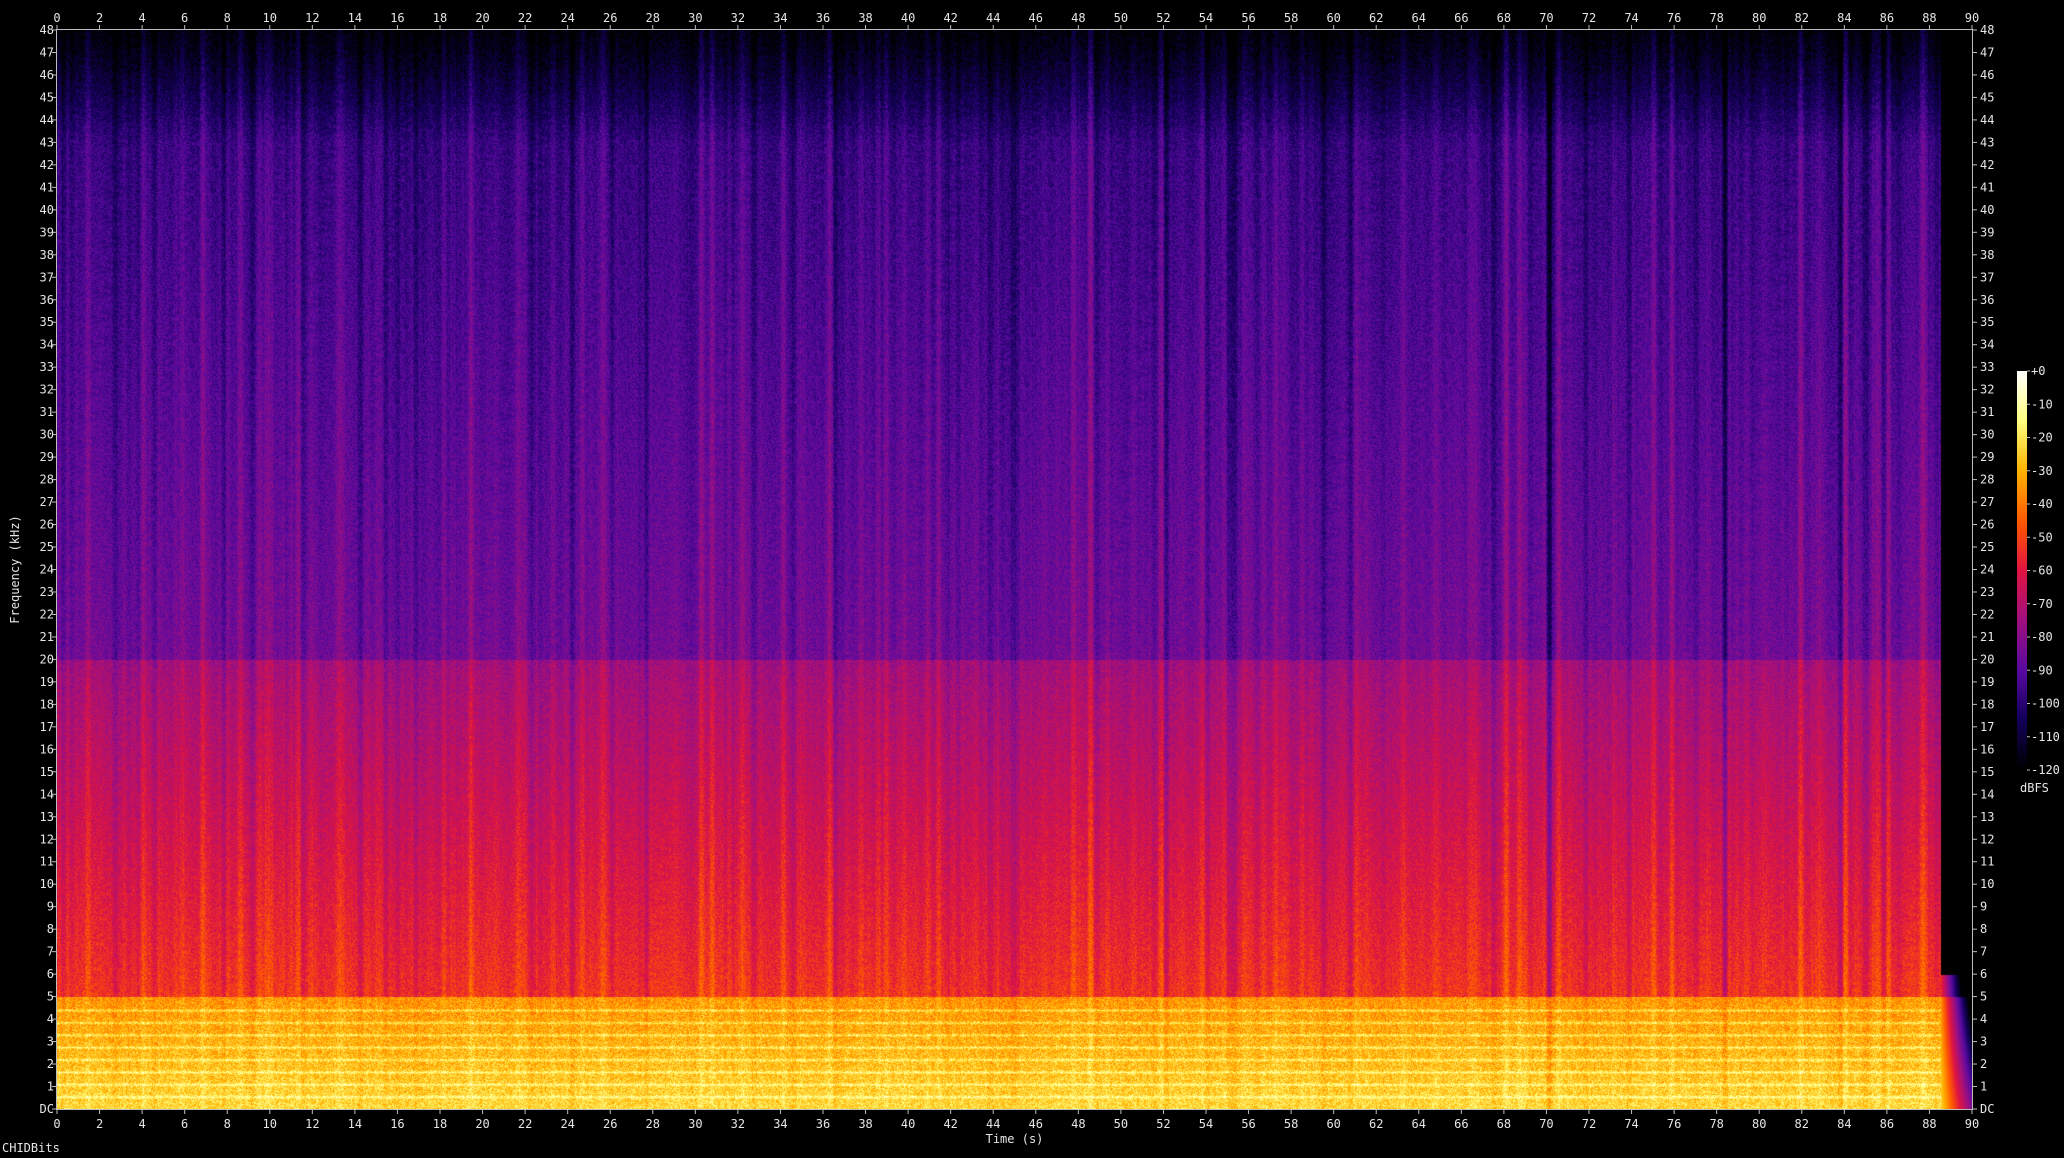  What do you see at coordinates (2042, 670) in the screenshot?
I see `colorbar-tick-label: -90` at bounding box center [2042, 670].